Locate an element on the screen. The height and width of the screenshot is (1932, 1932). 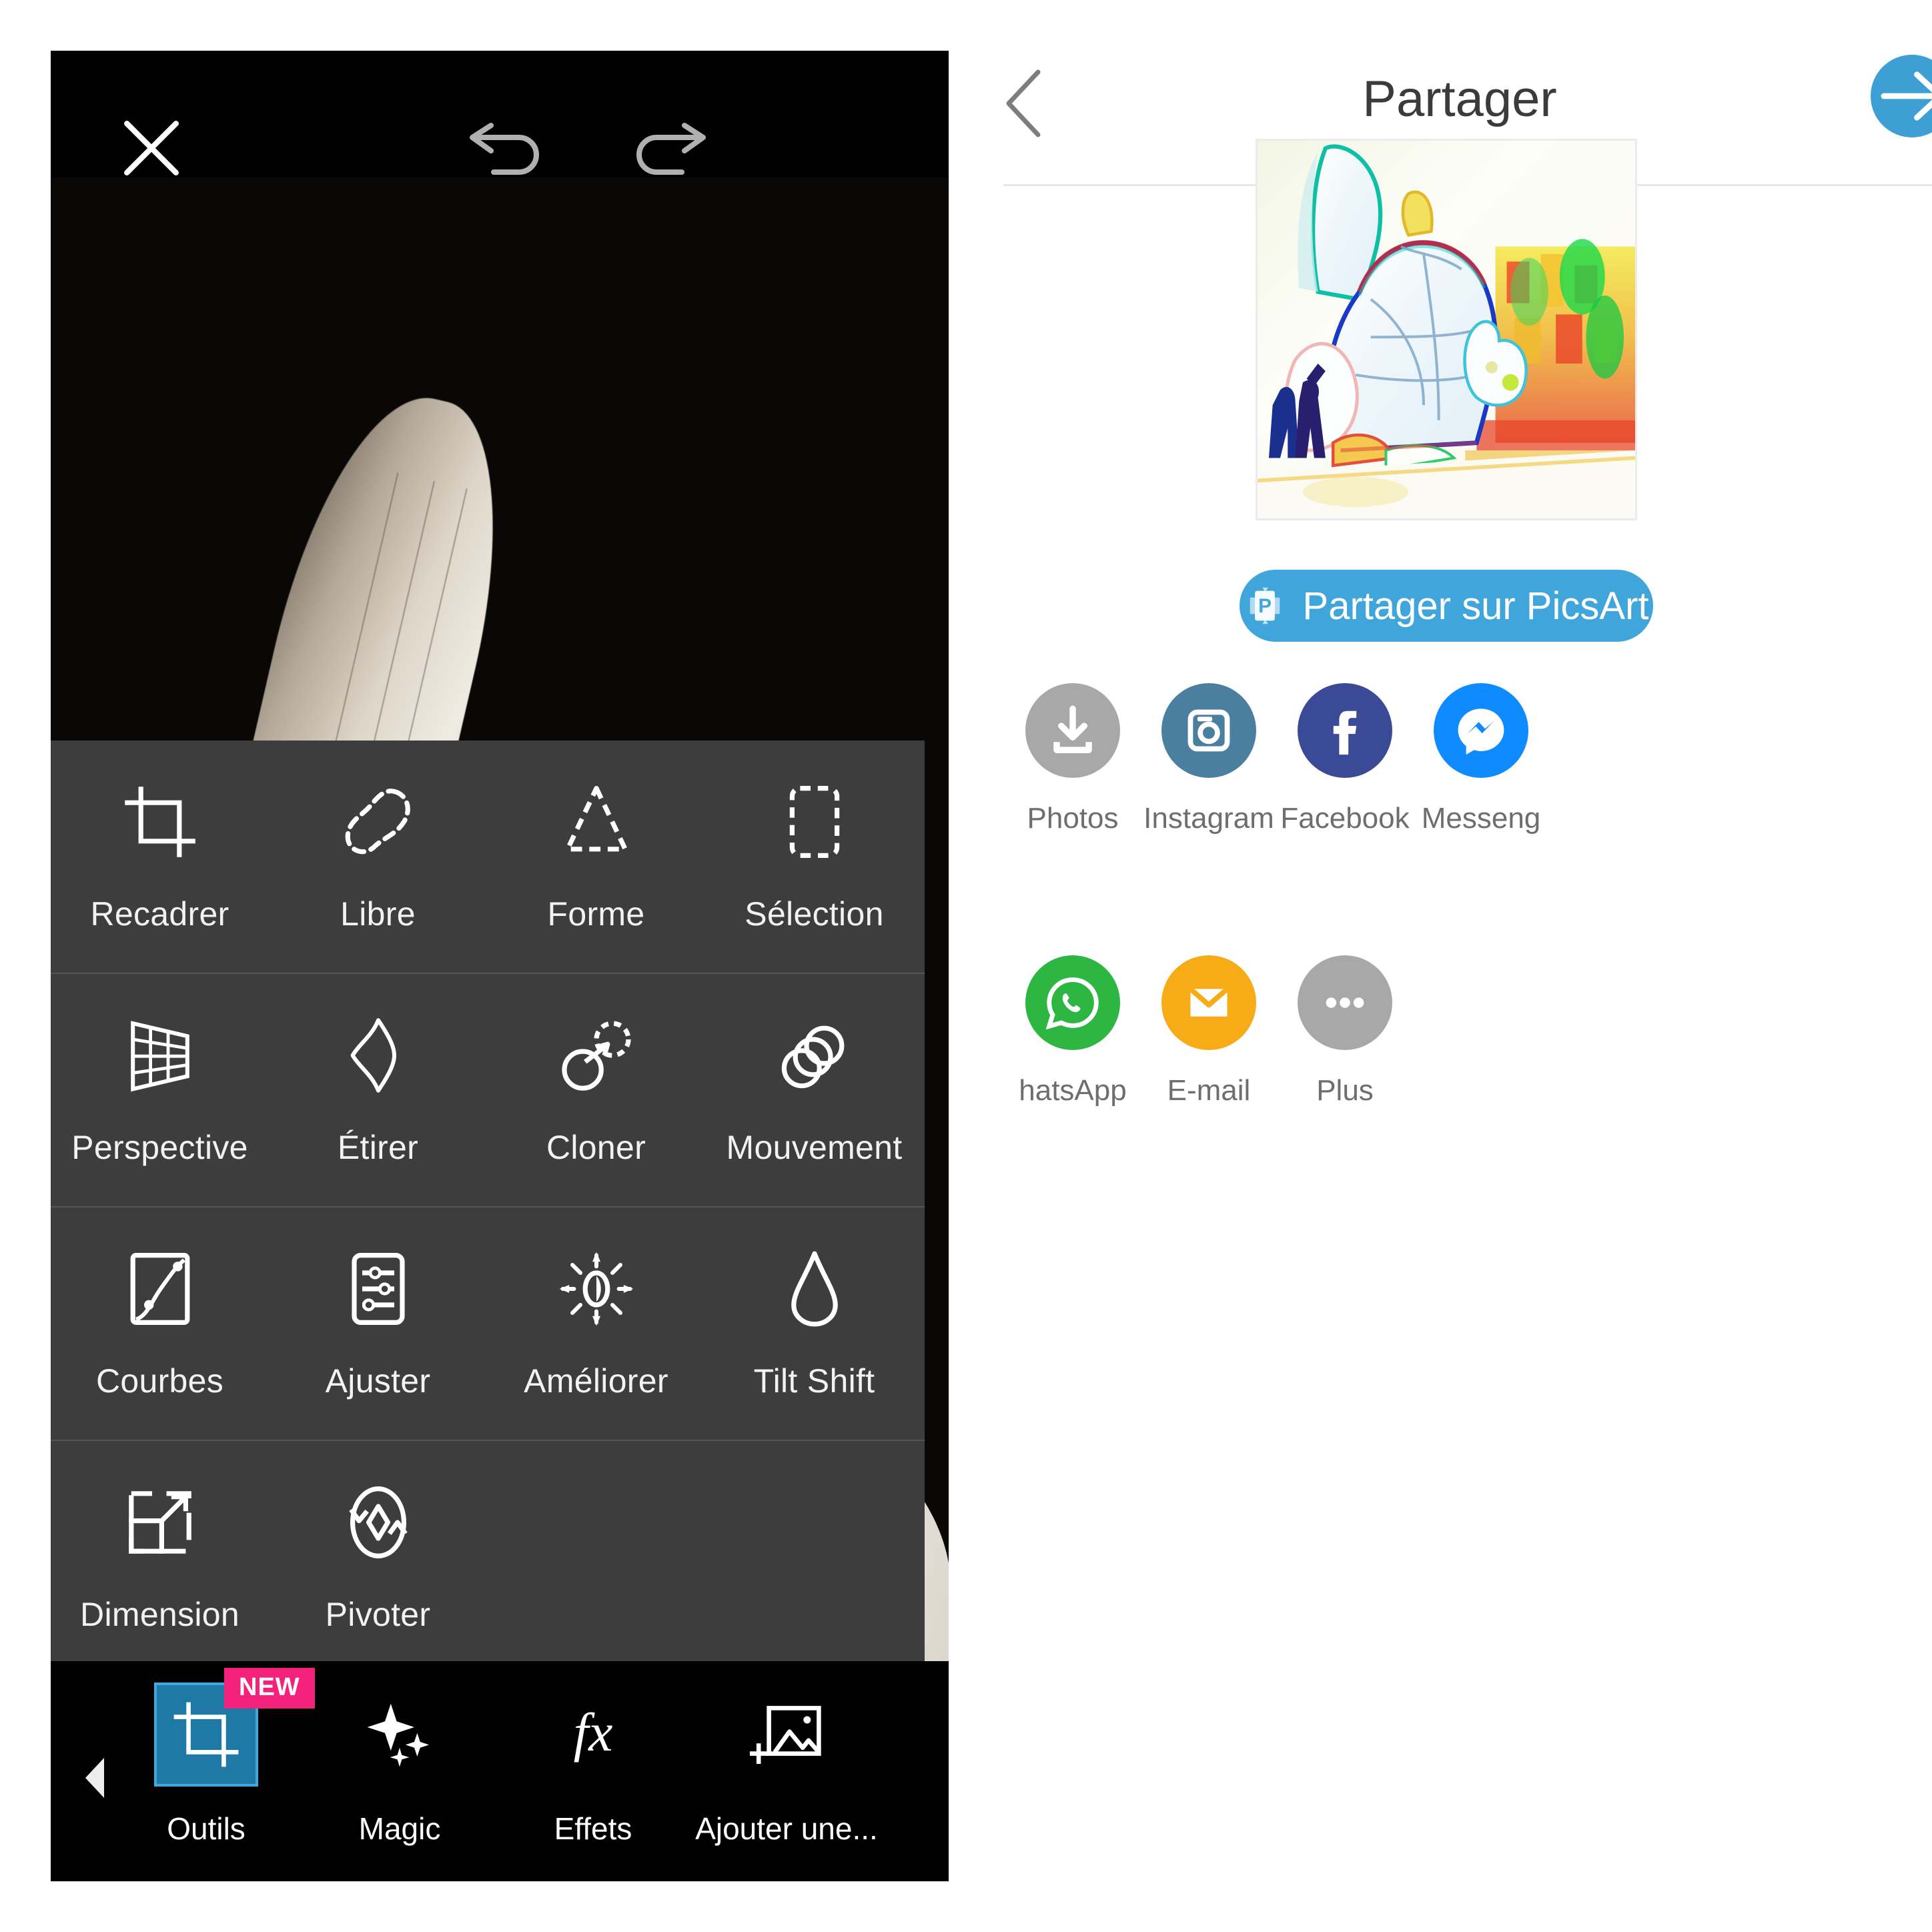
tool-ameliorer: Améliorer is located at coordinates (596, 1324).